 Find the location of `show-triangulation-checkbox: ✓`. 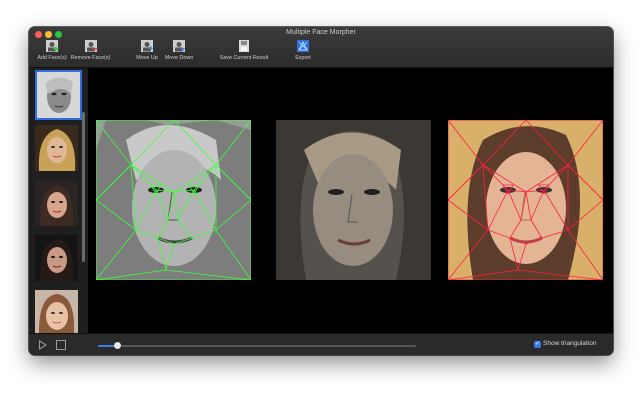

show-triangulation-checkbox: ✓ is located at coordinates (537, 344).